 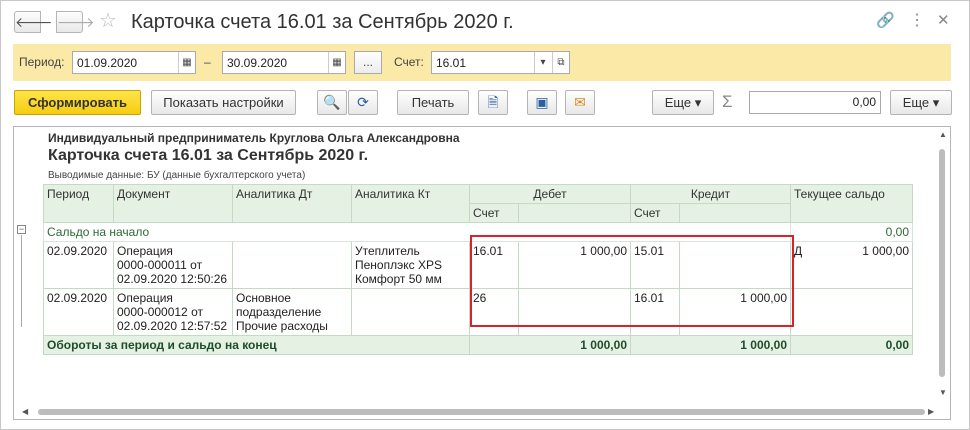 I want to click on totals-debit: 1 000,00, so click(x=550, y=345).